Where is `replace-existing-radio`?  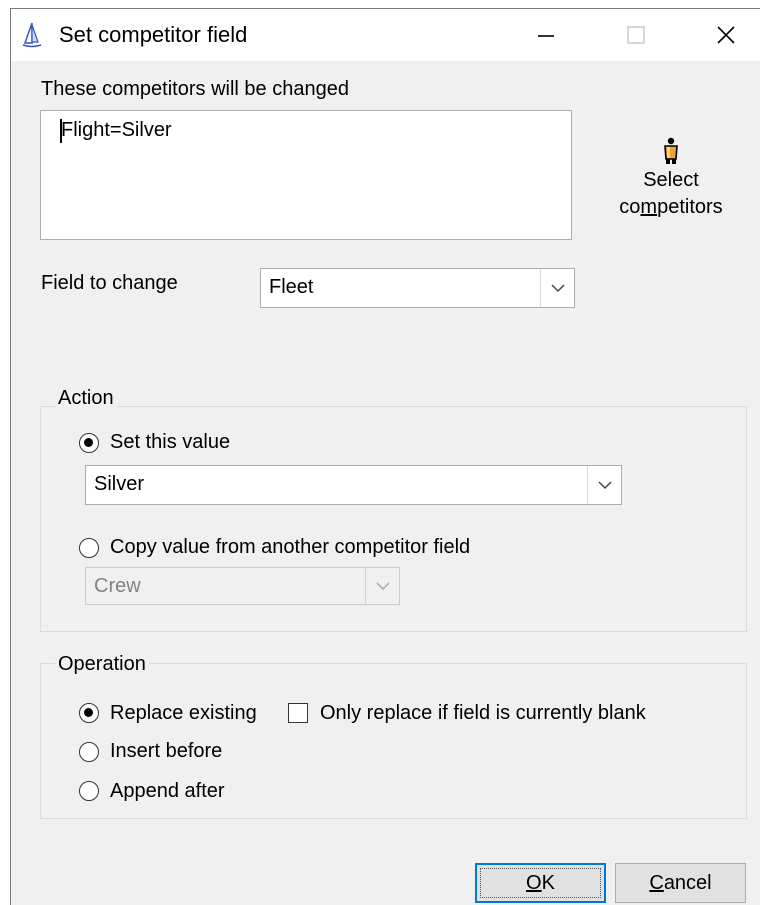 replace-existing-radio is located at coordinates (89, 713).